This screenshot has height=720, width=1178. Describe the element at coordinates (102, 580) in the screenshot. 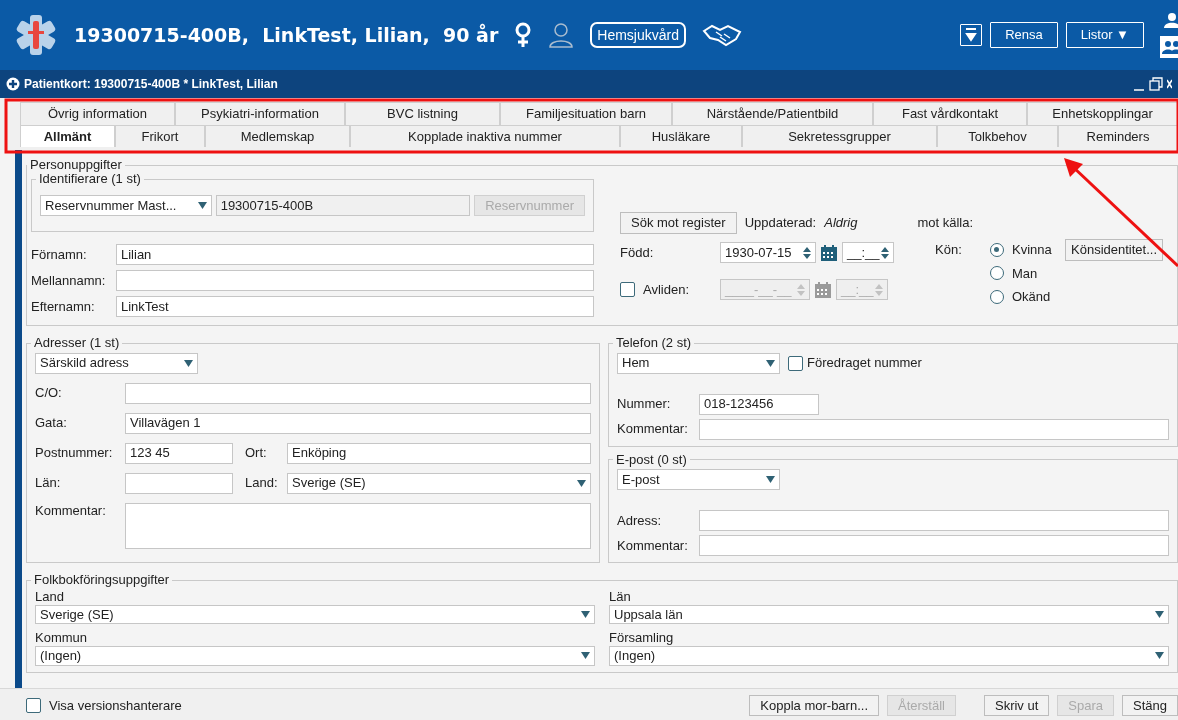

I see `group-title: Folkbokföringsuppgifter` at that location.